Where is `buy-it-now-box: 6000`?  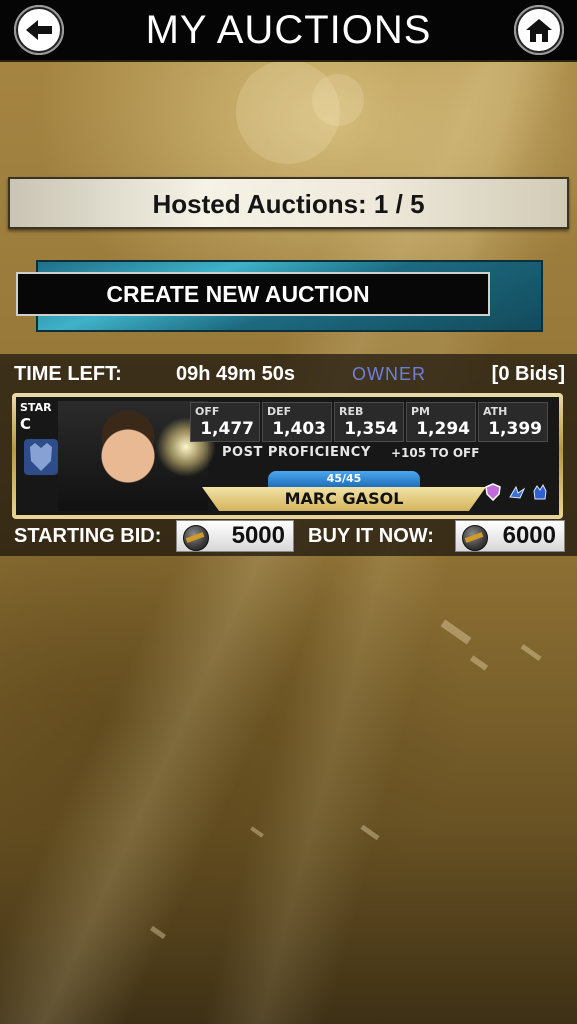 buy-it-now-box: 6000 is located at coordinates (510, 536).